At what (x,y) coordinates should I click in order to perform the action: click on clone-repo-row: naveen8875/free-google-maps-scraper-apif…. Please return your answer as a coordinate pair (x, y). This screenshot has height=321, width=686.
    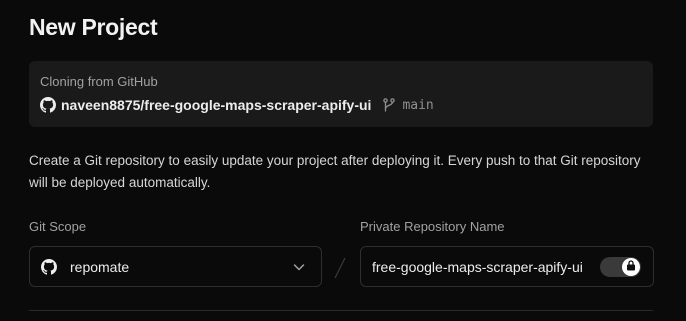
    Looking at the image, I should click on (237, 105).